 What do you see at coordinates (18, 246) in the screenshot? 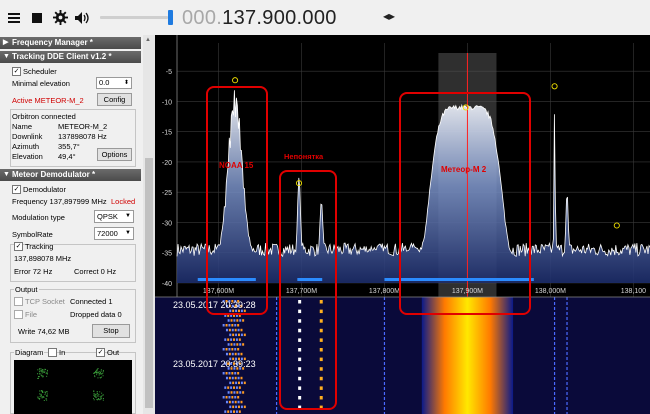
I see `tracking-checkbox: ✓` at bounding box center [18, 246].